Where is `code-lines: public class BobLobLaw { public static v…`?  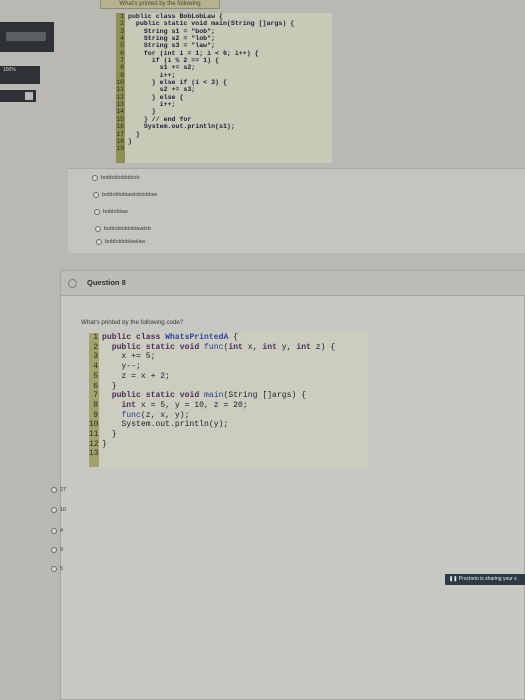
code-lines: public class BobLobLaw { public static v… is located at coordinates (211, 79).